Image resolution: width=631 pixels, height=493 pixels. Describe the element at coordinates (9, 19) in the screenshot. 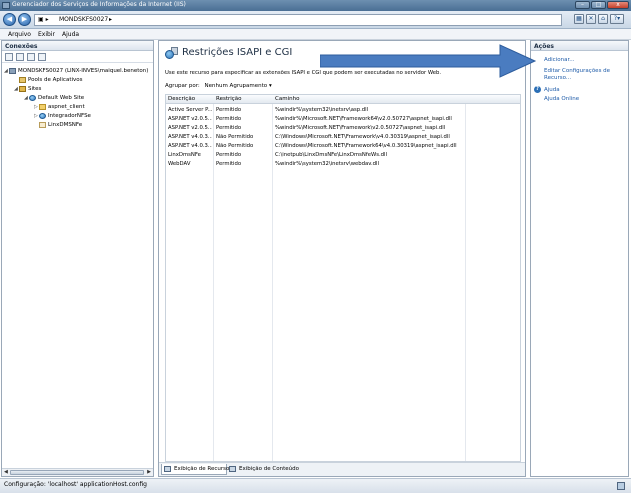

I see `back-button: ◀` at that location.